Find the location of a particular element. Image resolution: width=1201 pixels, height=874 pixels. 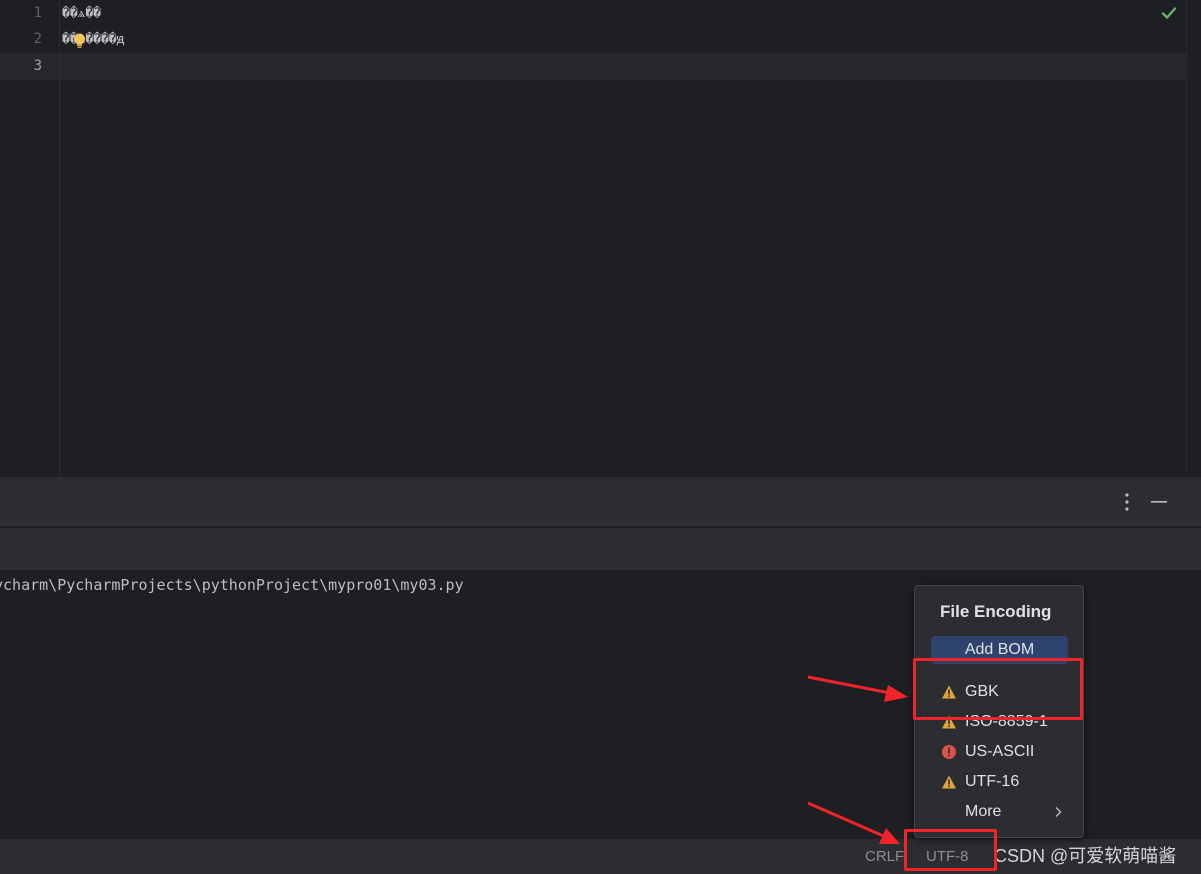

status-bar: CRLF UTF-8 CSDN @可爱软萌喵酱 is located at coordinates (600, 856).